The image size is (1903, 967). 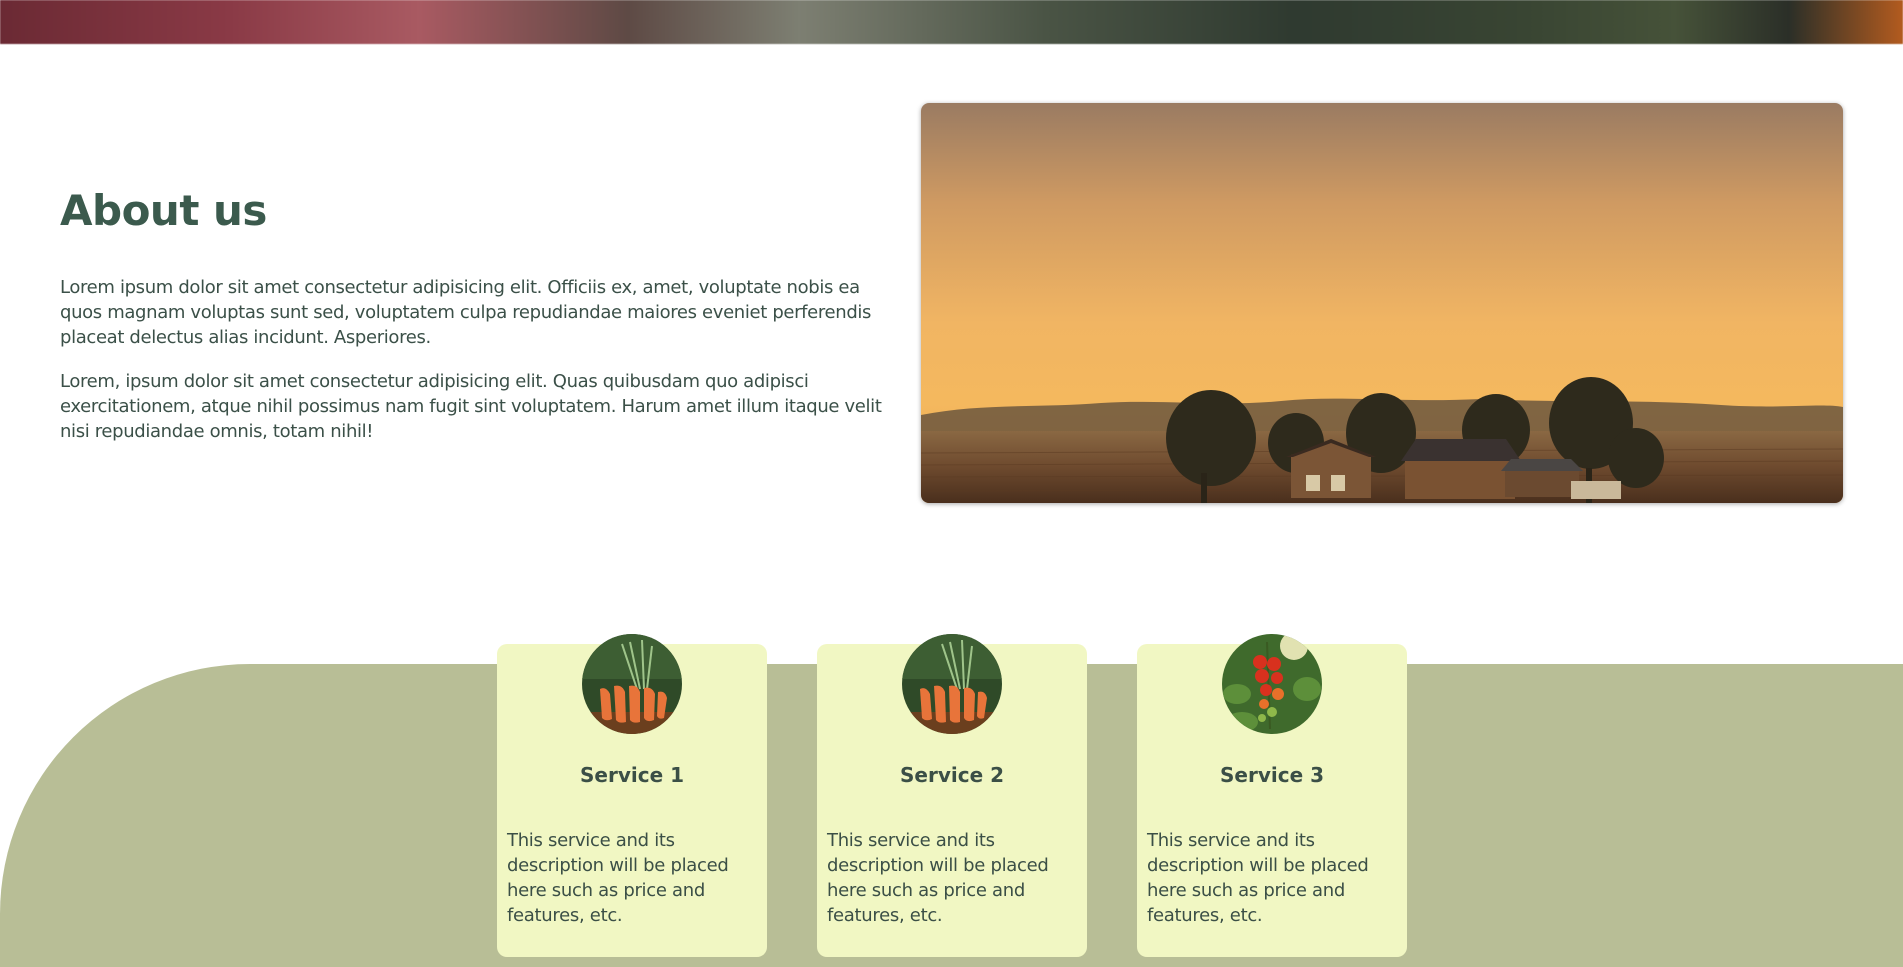 I want to click on service-title: Service 3, so click(x=1272, y=775).